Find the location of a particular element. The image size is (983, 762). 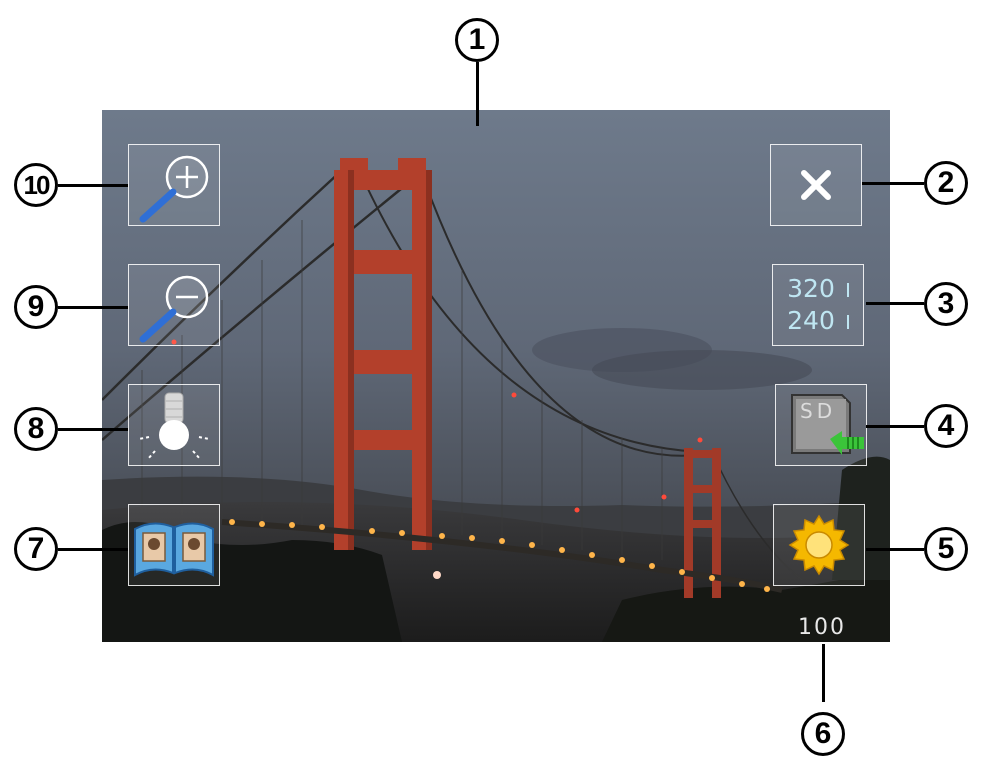

callout-8: 8 is located at coordinates (36, 429).